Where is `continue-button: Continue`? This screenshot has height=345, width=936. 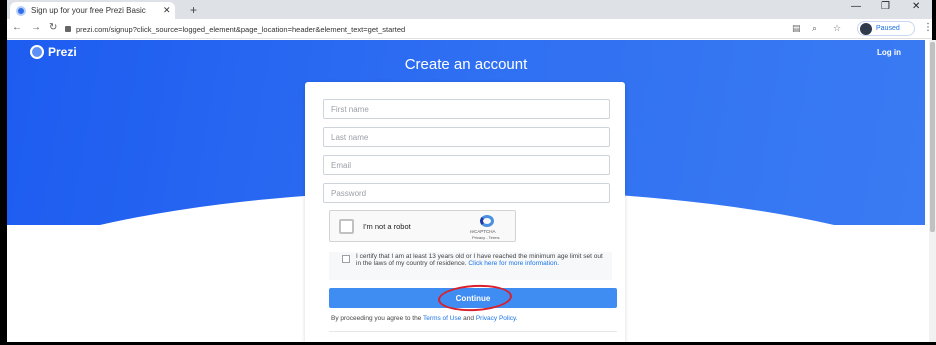
continue-button: Continue is located at coordinates (473, 298).